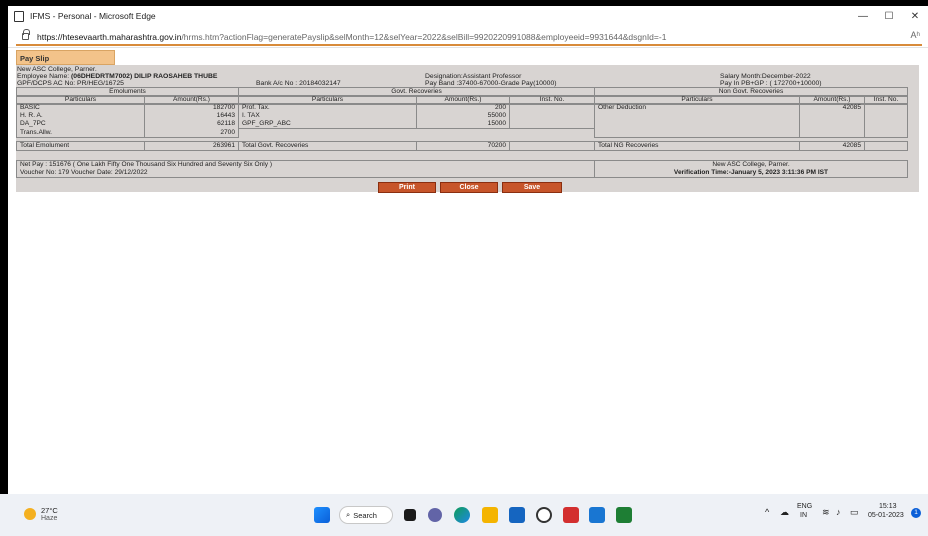 The image size is (928, 536). I want to click on emolument-amount: 2700, so click(191, 133).